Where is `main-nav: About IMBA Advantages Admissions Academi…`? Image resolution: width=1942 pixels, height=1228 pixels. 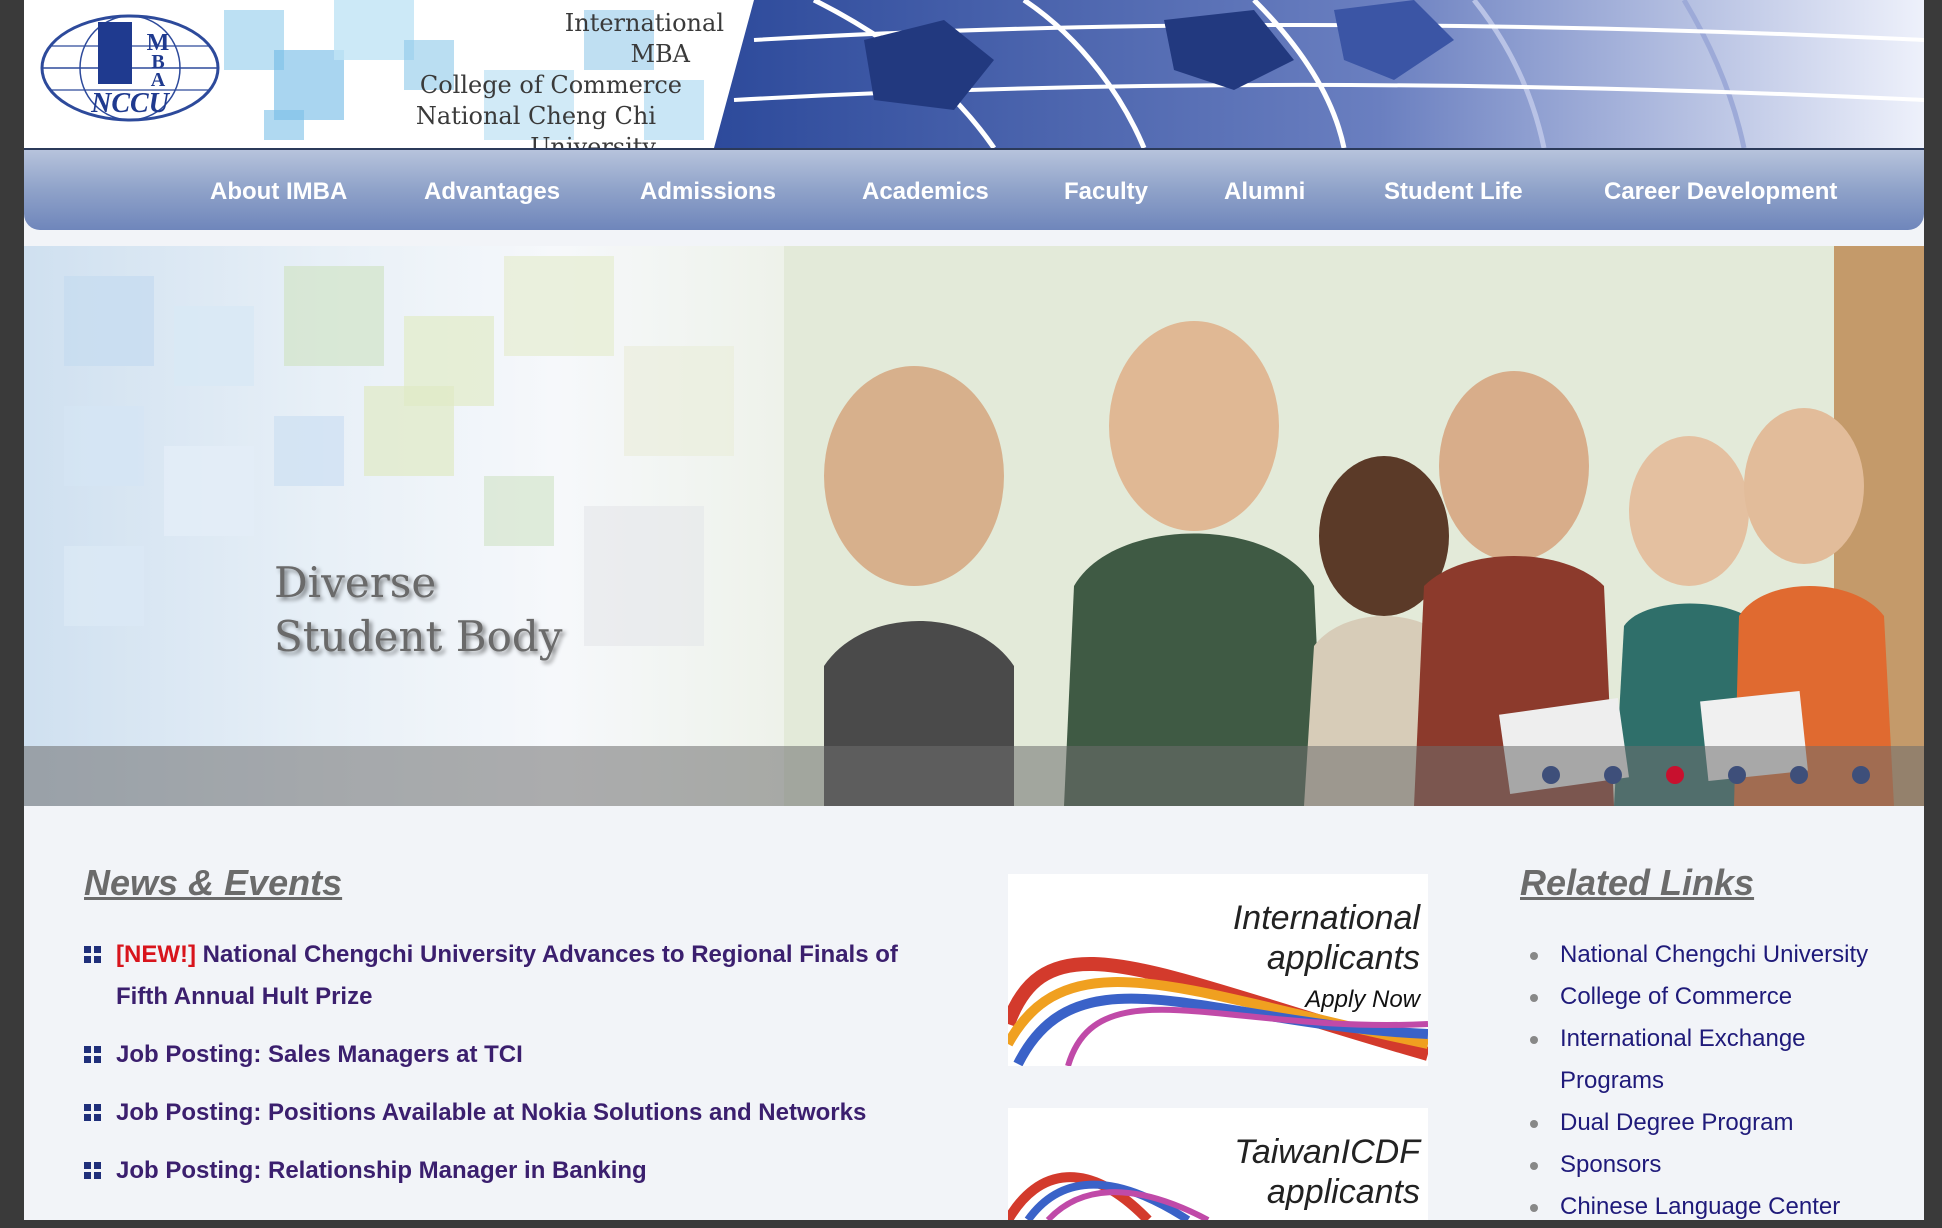
main-nav: About IMBA Advantages Admissions Academi… is located at coordinates (974, 190).